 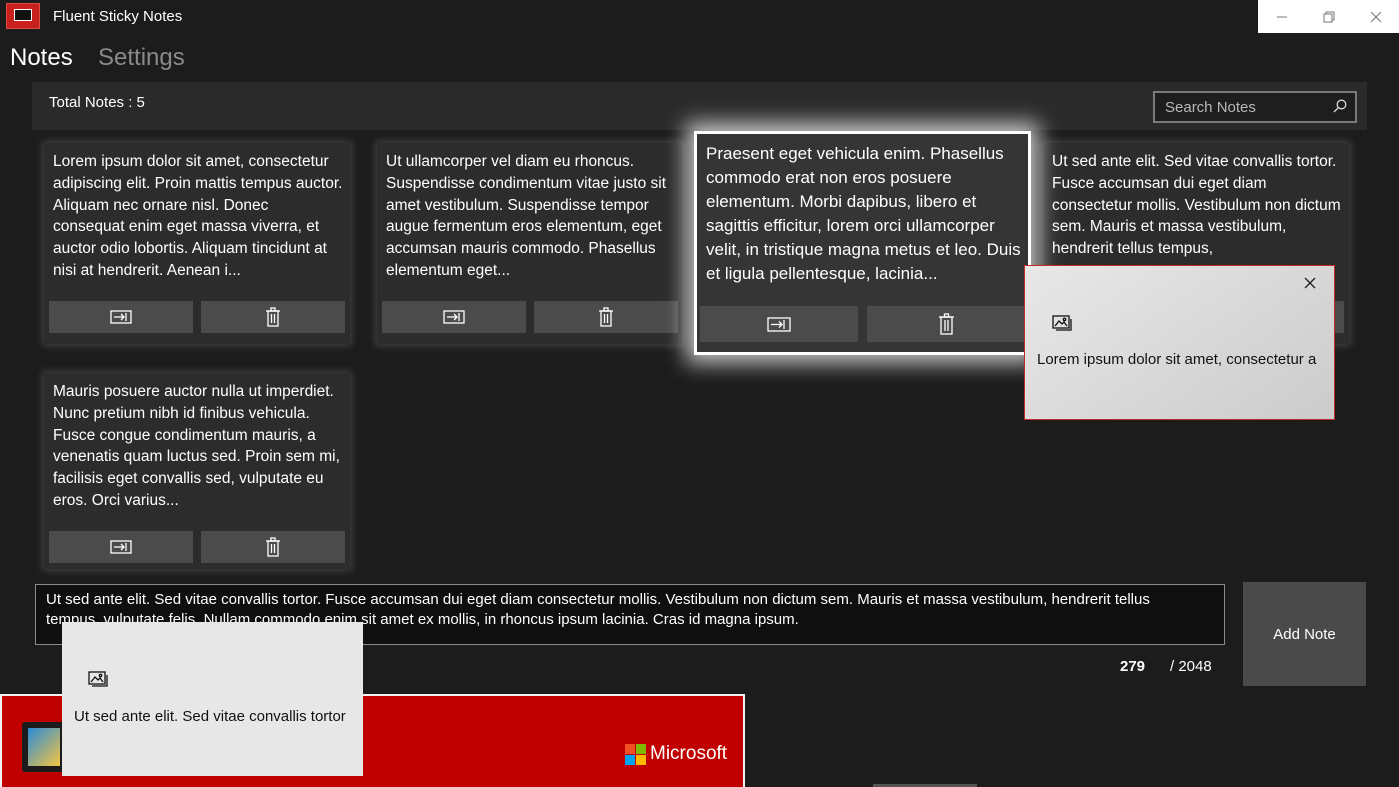 What do you see at coordinates (1191, 666) in the screenshot?
I see `char-max: / 2048` at bounding box center [1191, 666].